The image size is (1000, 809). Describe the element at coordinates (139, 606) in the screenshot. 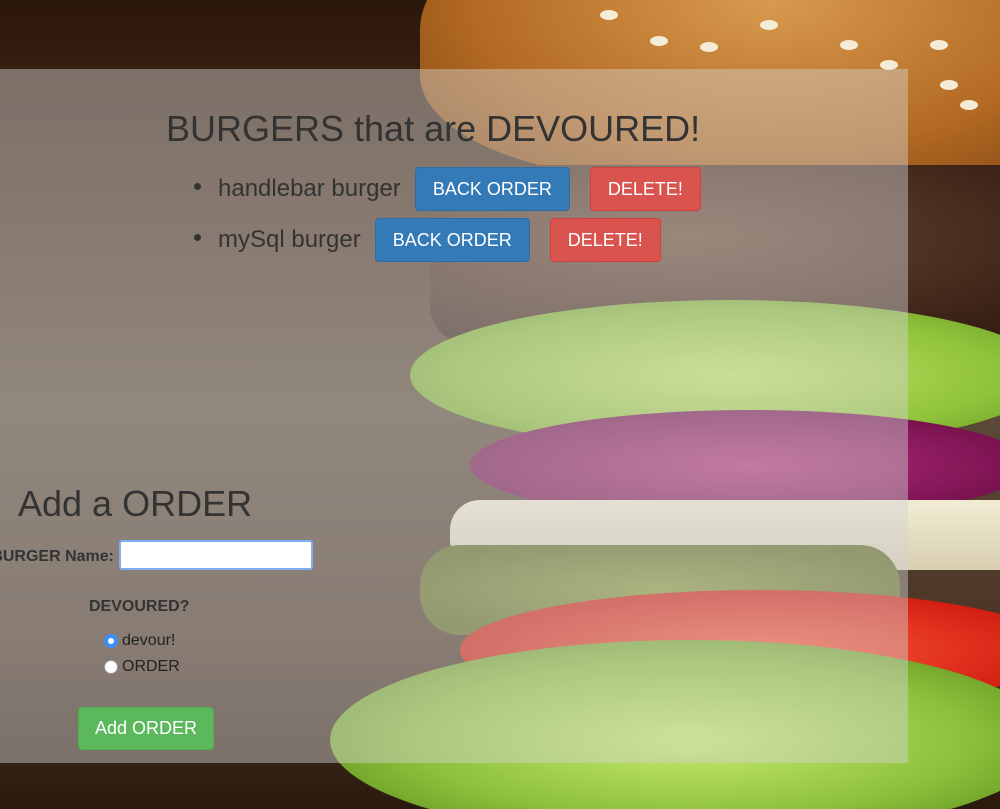

I see `devoured-question-label: DEVOURED?` at that location.